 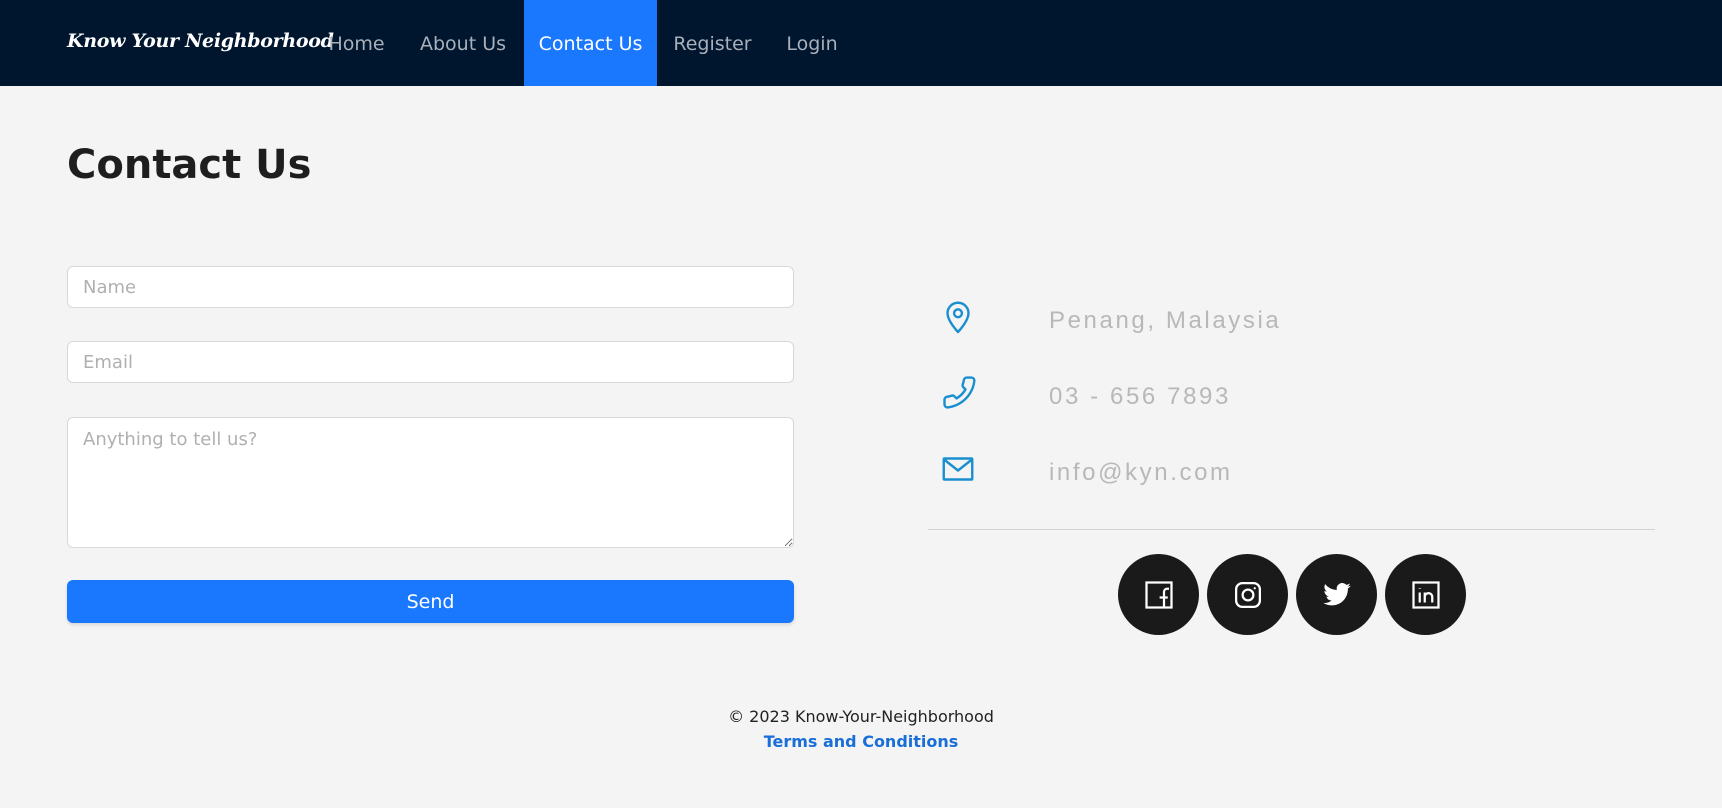 What do you see at coordinates (590, 43) in the screenshot?
I see `nav-item-contact-us: Contact Us` at bounding box center [590, 43].